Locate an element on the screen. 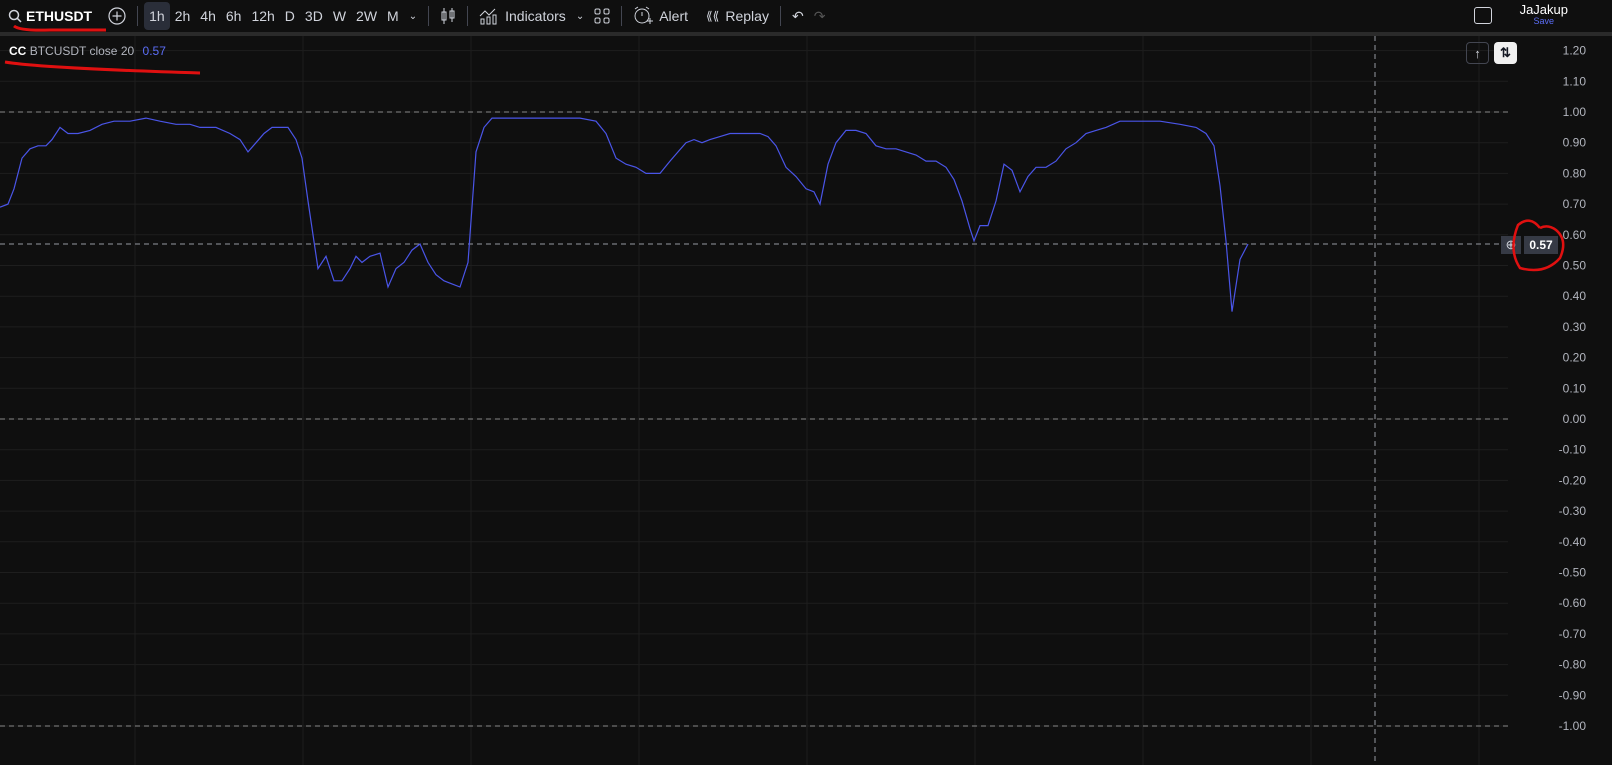 The height and width of the screenshot is (765, 1612). y-tick-label: 0.60 is located at coordinates (1575, 235).